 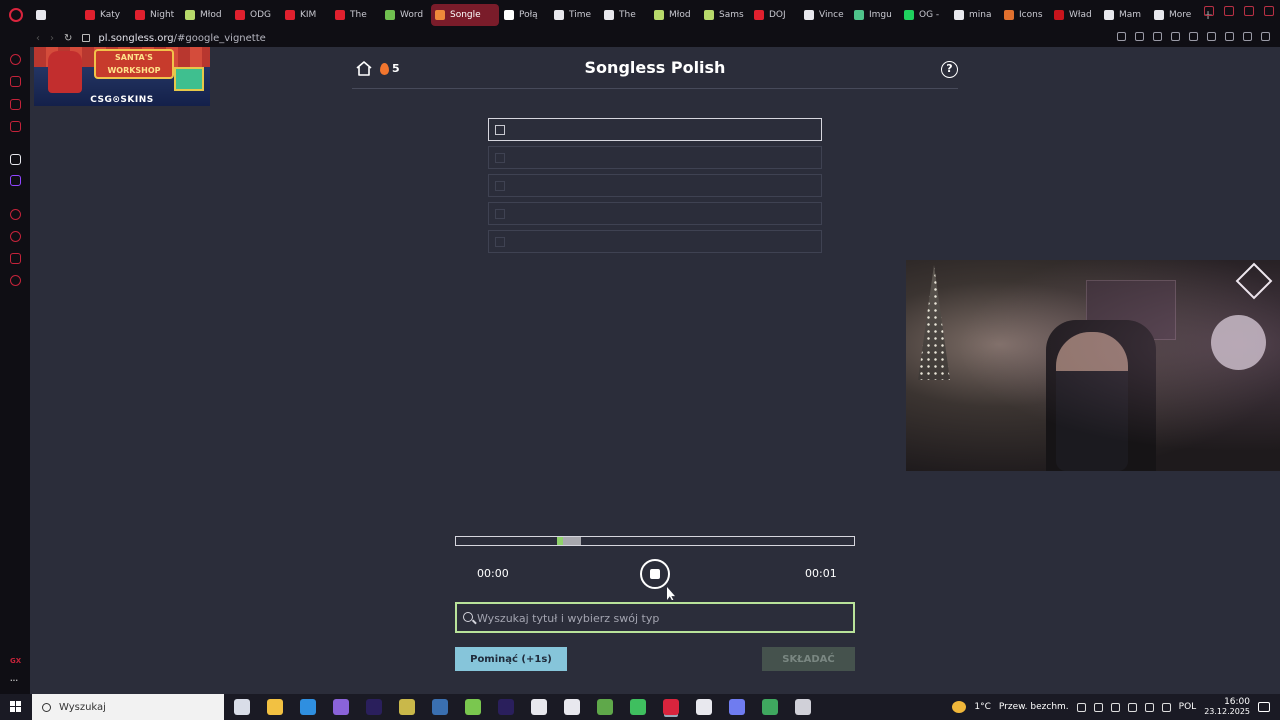 I want to click on browser-tab: Wład, so click(x=1074, y=15).